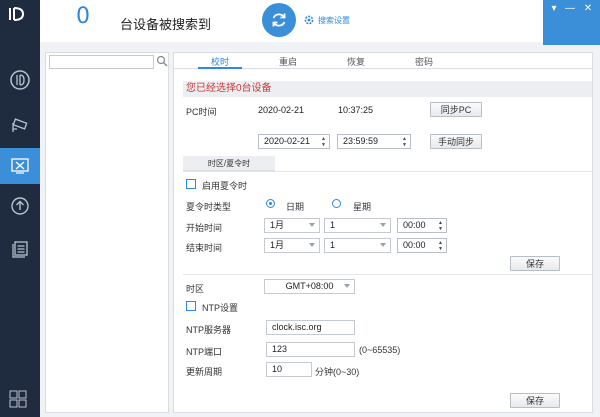 This screenshot has height=417, width=600. Describe the element at coordinates (289, 369) in the screenshot. I see `update-period-input: 10` at that location.